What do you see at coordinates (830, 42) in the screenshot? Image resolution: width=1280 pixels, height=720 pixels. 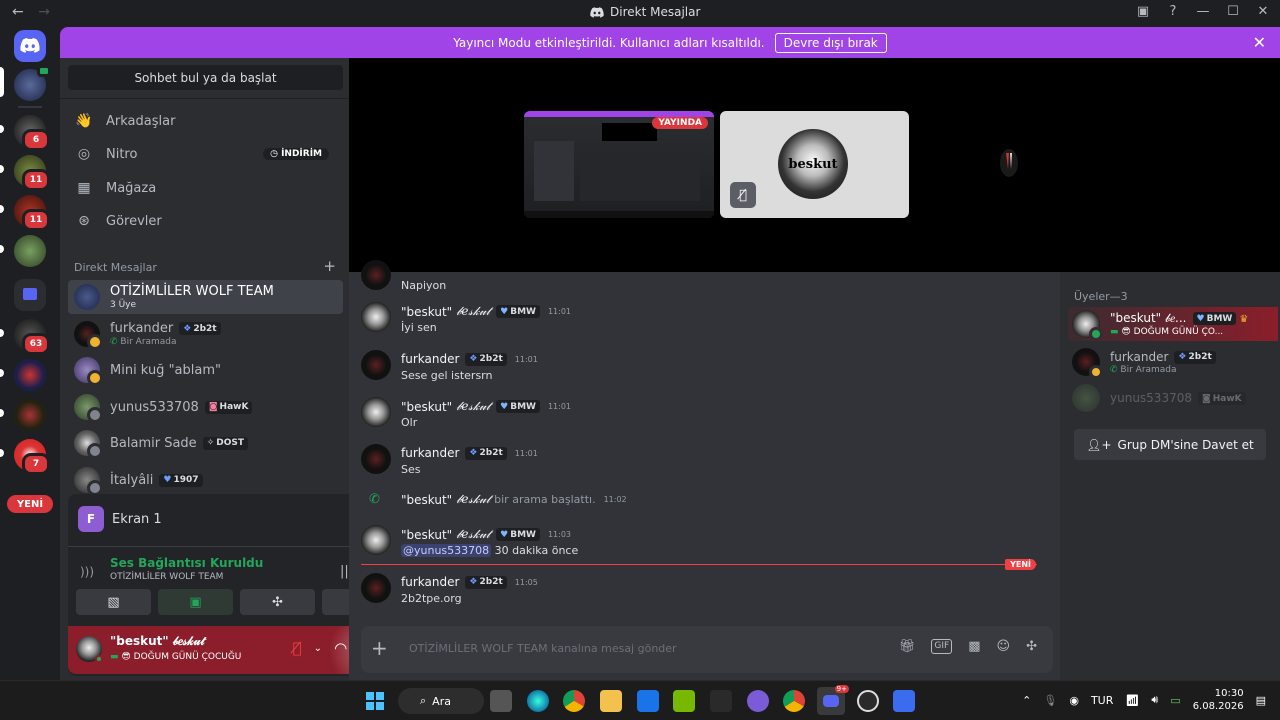 I see `disable-streamer-mode-button: Devre dışı bırak` at bounding box center [830, 42].